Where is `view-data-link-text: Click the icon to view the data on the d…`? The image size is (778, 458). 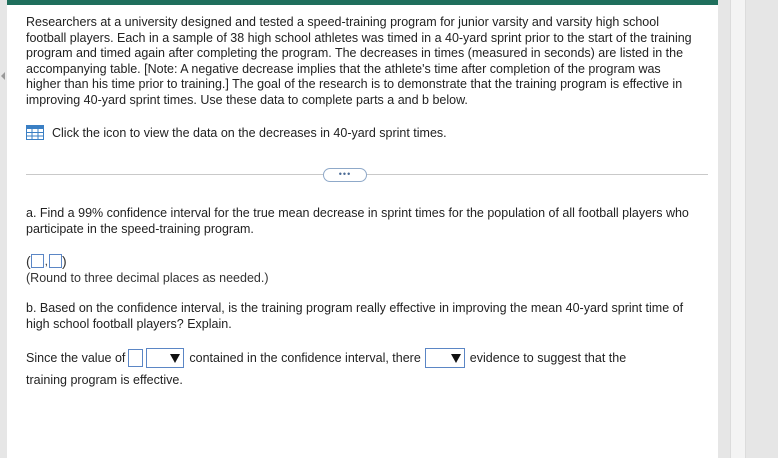 view-data-link-text: Click the icon to view the data on the d… is located at coordinates (249, 133).